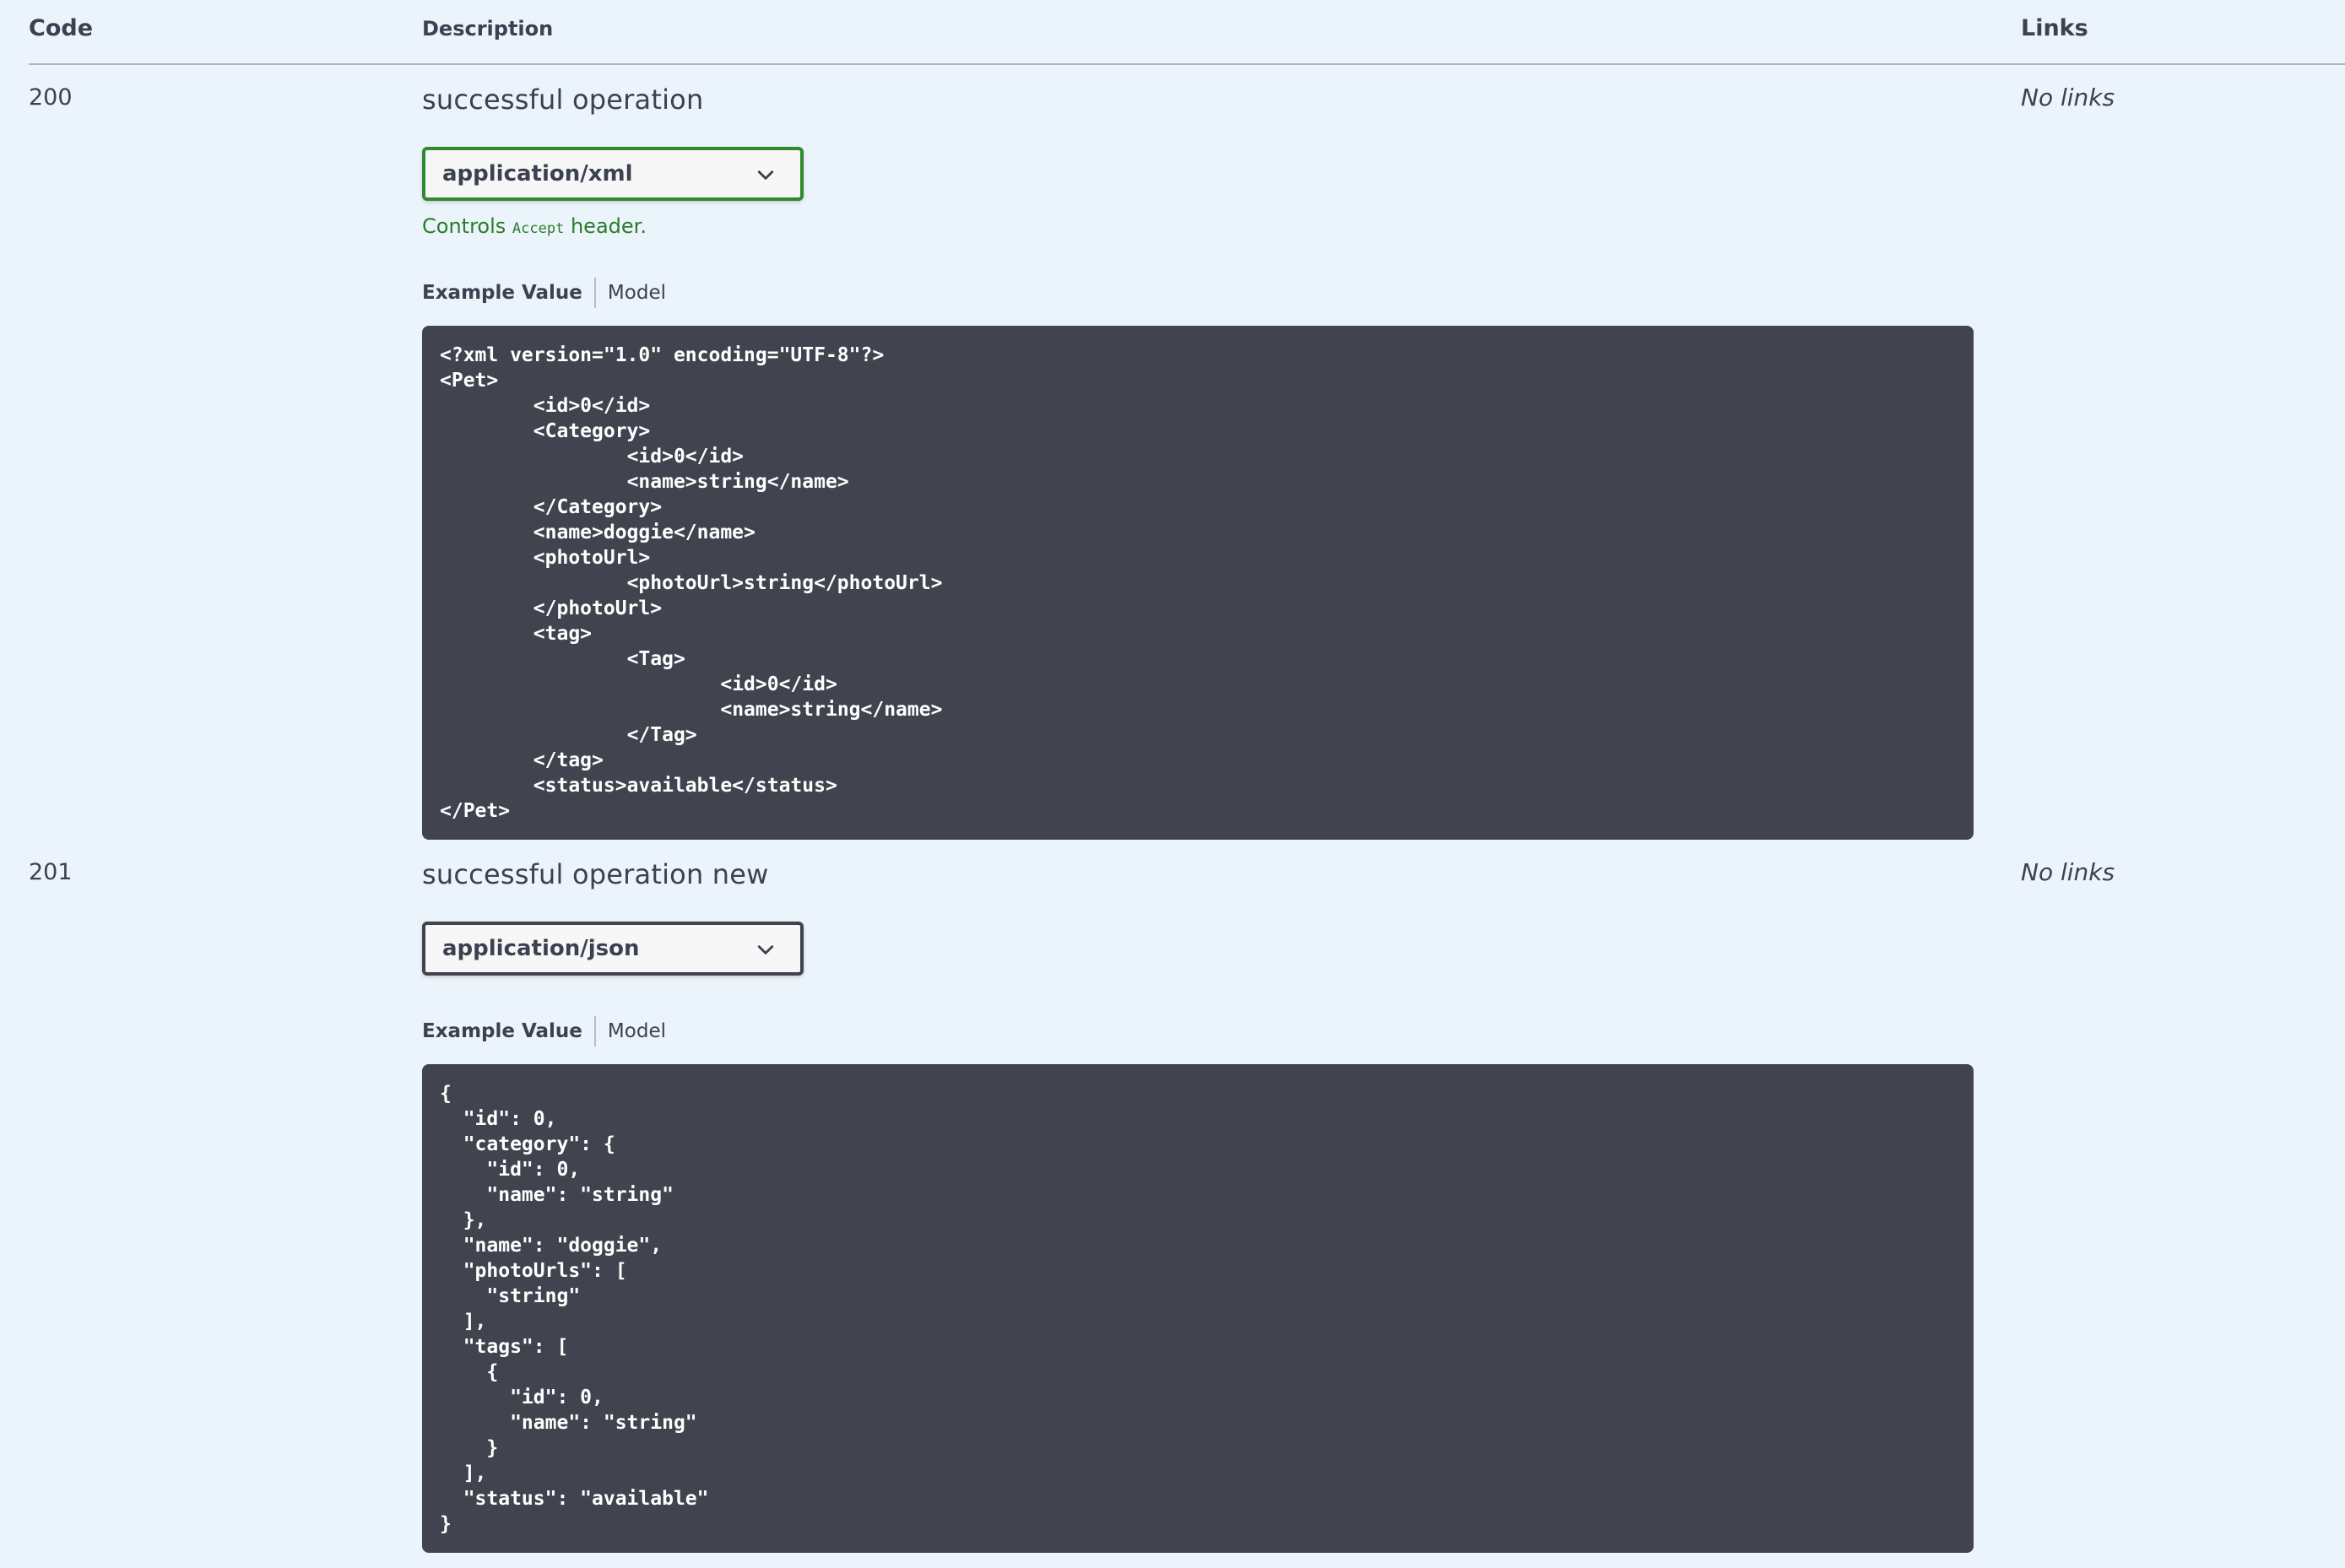  What do you see at coordinates (538, 228) in the screenshot?
I see `controls-code: Accept` at bounding box center [538, 228].